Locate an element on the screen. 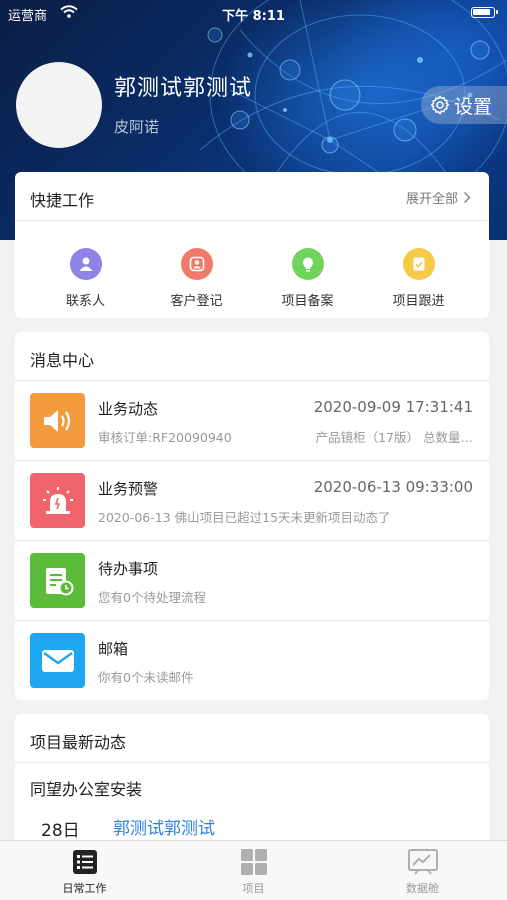 The height and width of the screenshot is (900, 507). mail-icon is located at coordinates (57, 660).